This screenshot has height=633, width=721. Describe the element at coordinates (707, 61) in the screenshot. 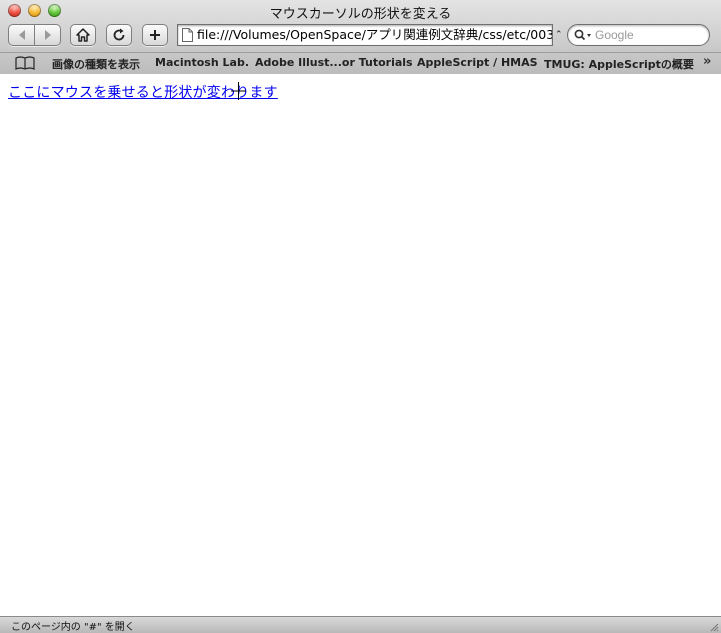

I see `bookmarks-overflow-button: »` at that location.